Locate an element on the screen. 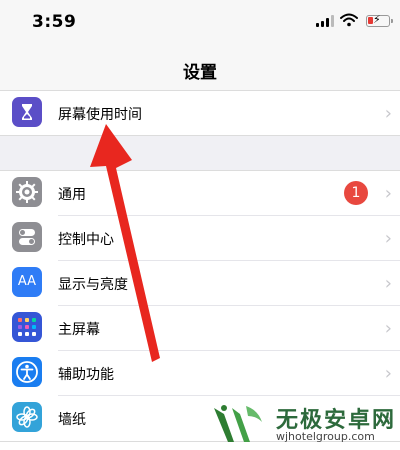 The width and height of the screenshot is (400, 450). settings-item-accessibility: 辅助功能 › is located at coordinates (200, 373).